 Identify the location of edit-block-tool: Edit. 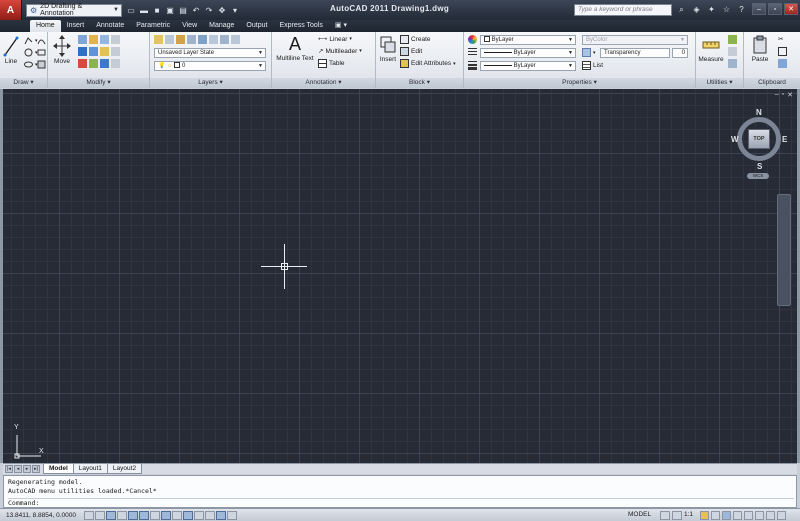
(411, 51).